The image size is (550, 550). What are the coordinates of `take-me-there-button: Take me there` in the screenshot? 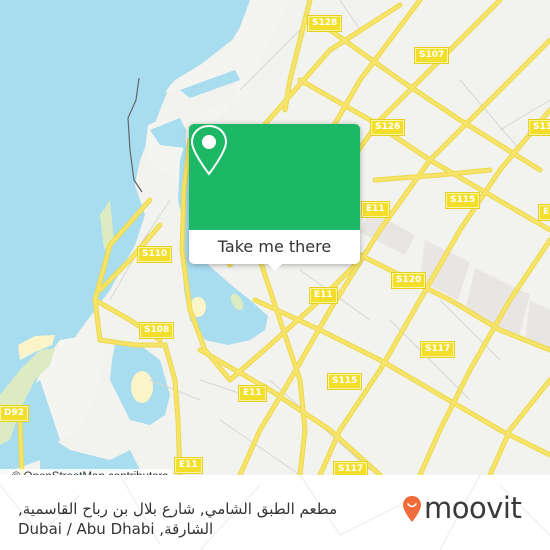 It's located at (274, 247).